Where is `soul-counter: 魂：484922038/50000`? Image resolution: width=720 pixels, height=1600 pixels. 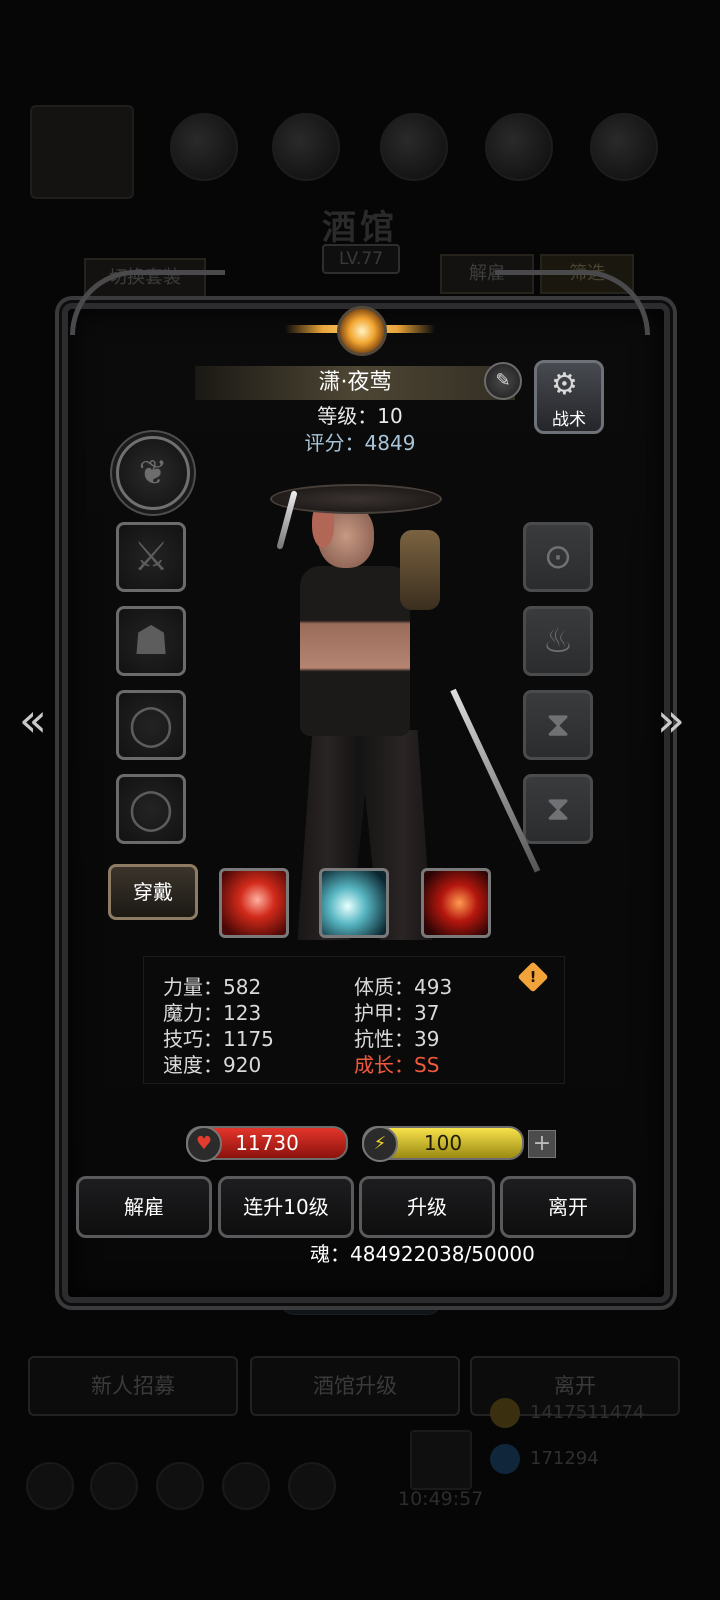 soul-counter: 魂：484922038/50000 is located at coordinates (422, 1254).